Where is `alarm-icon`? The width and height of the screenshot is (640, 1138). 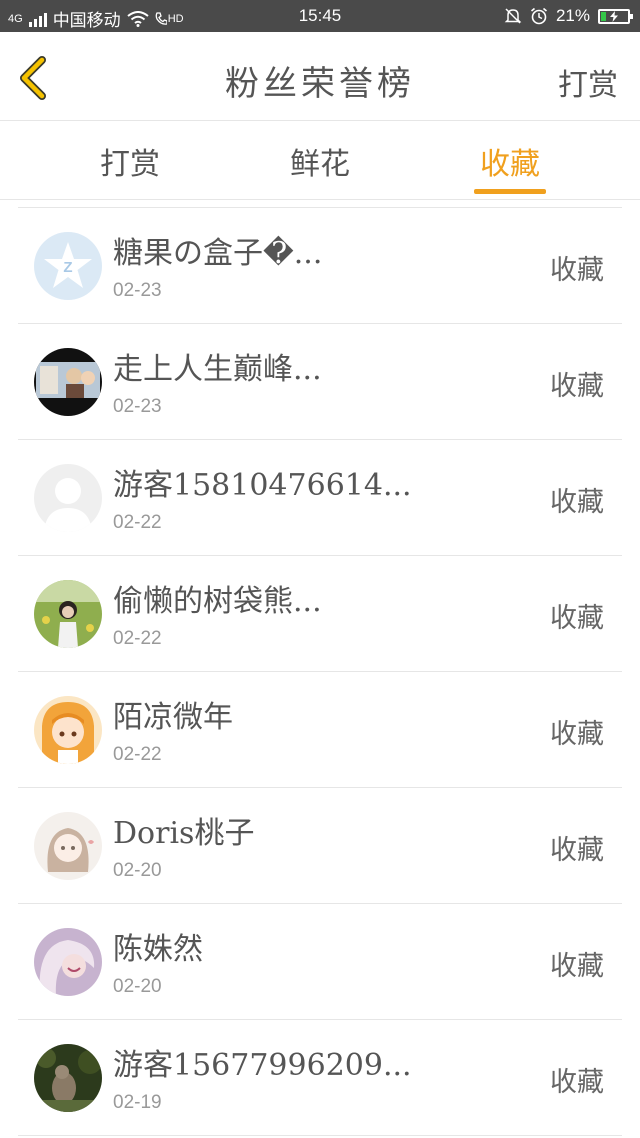 alarm-icon is located at coordinates (538, 16).